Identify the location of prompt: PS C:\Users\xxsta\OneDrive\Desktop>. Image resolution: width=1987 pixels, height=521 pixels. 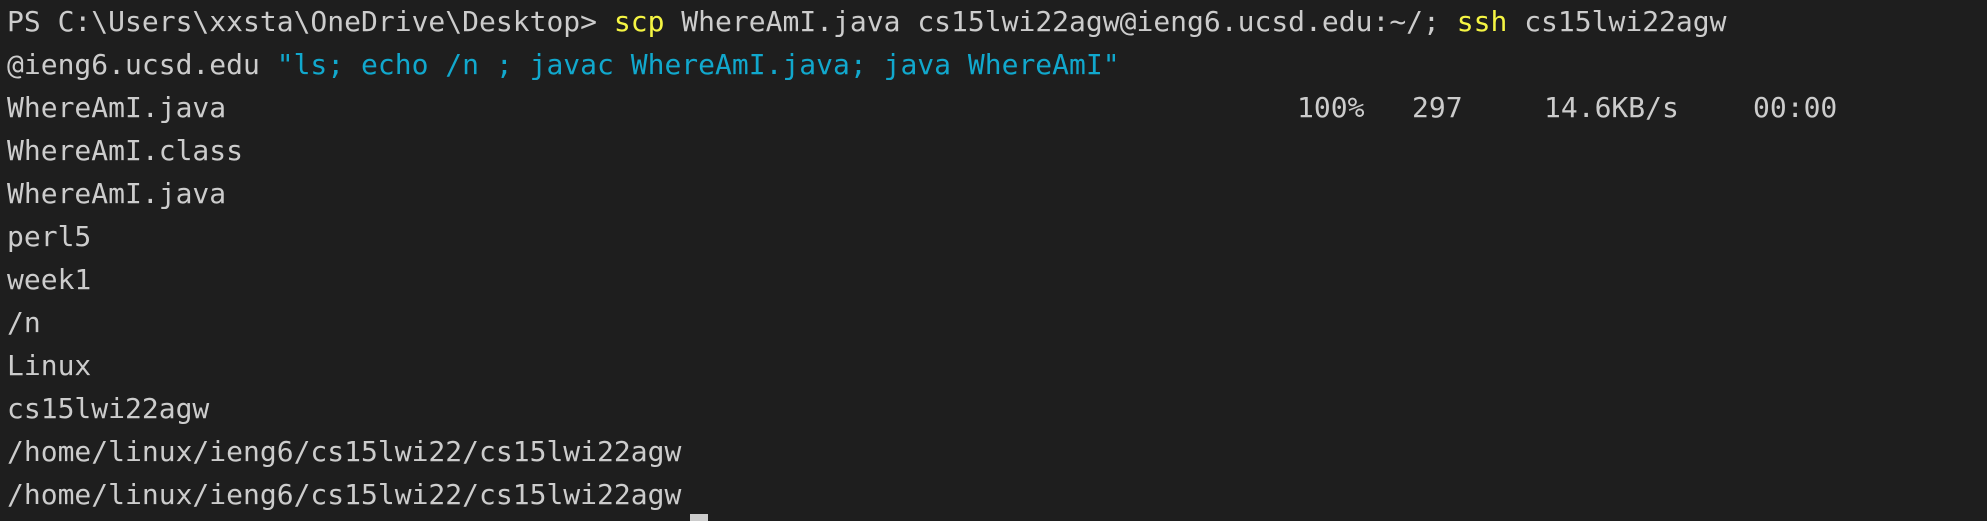
(310, 21).